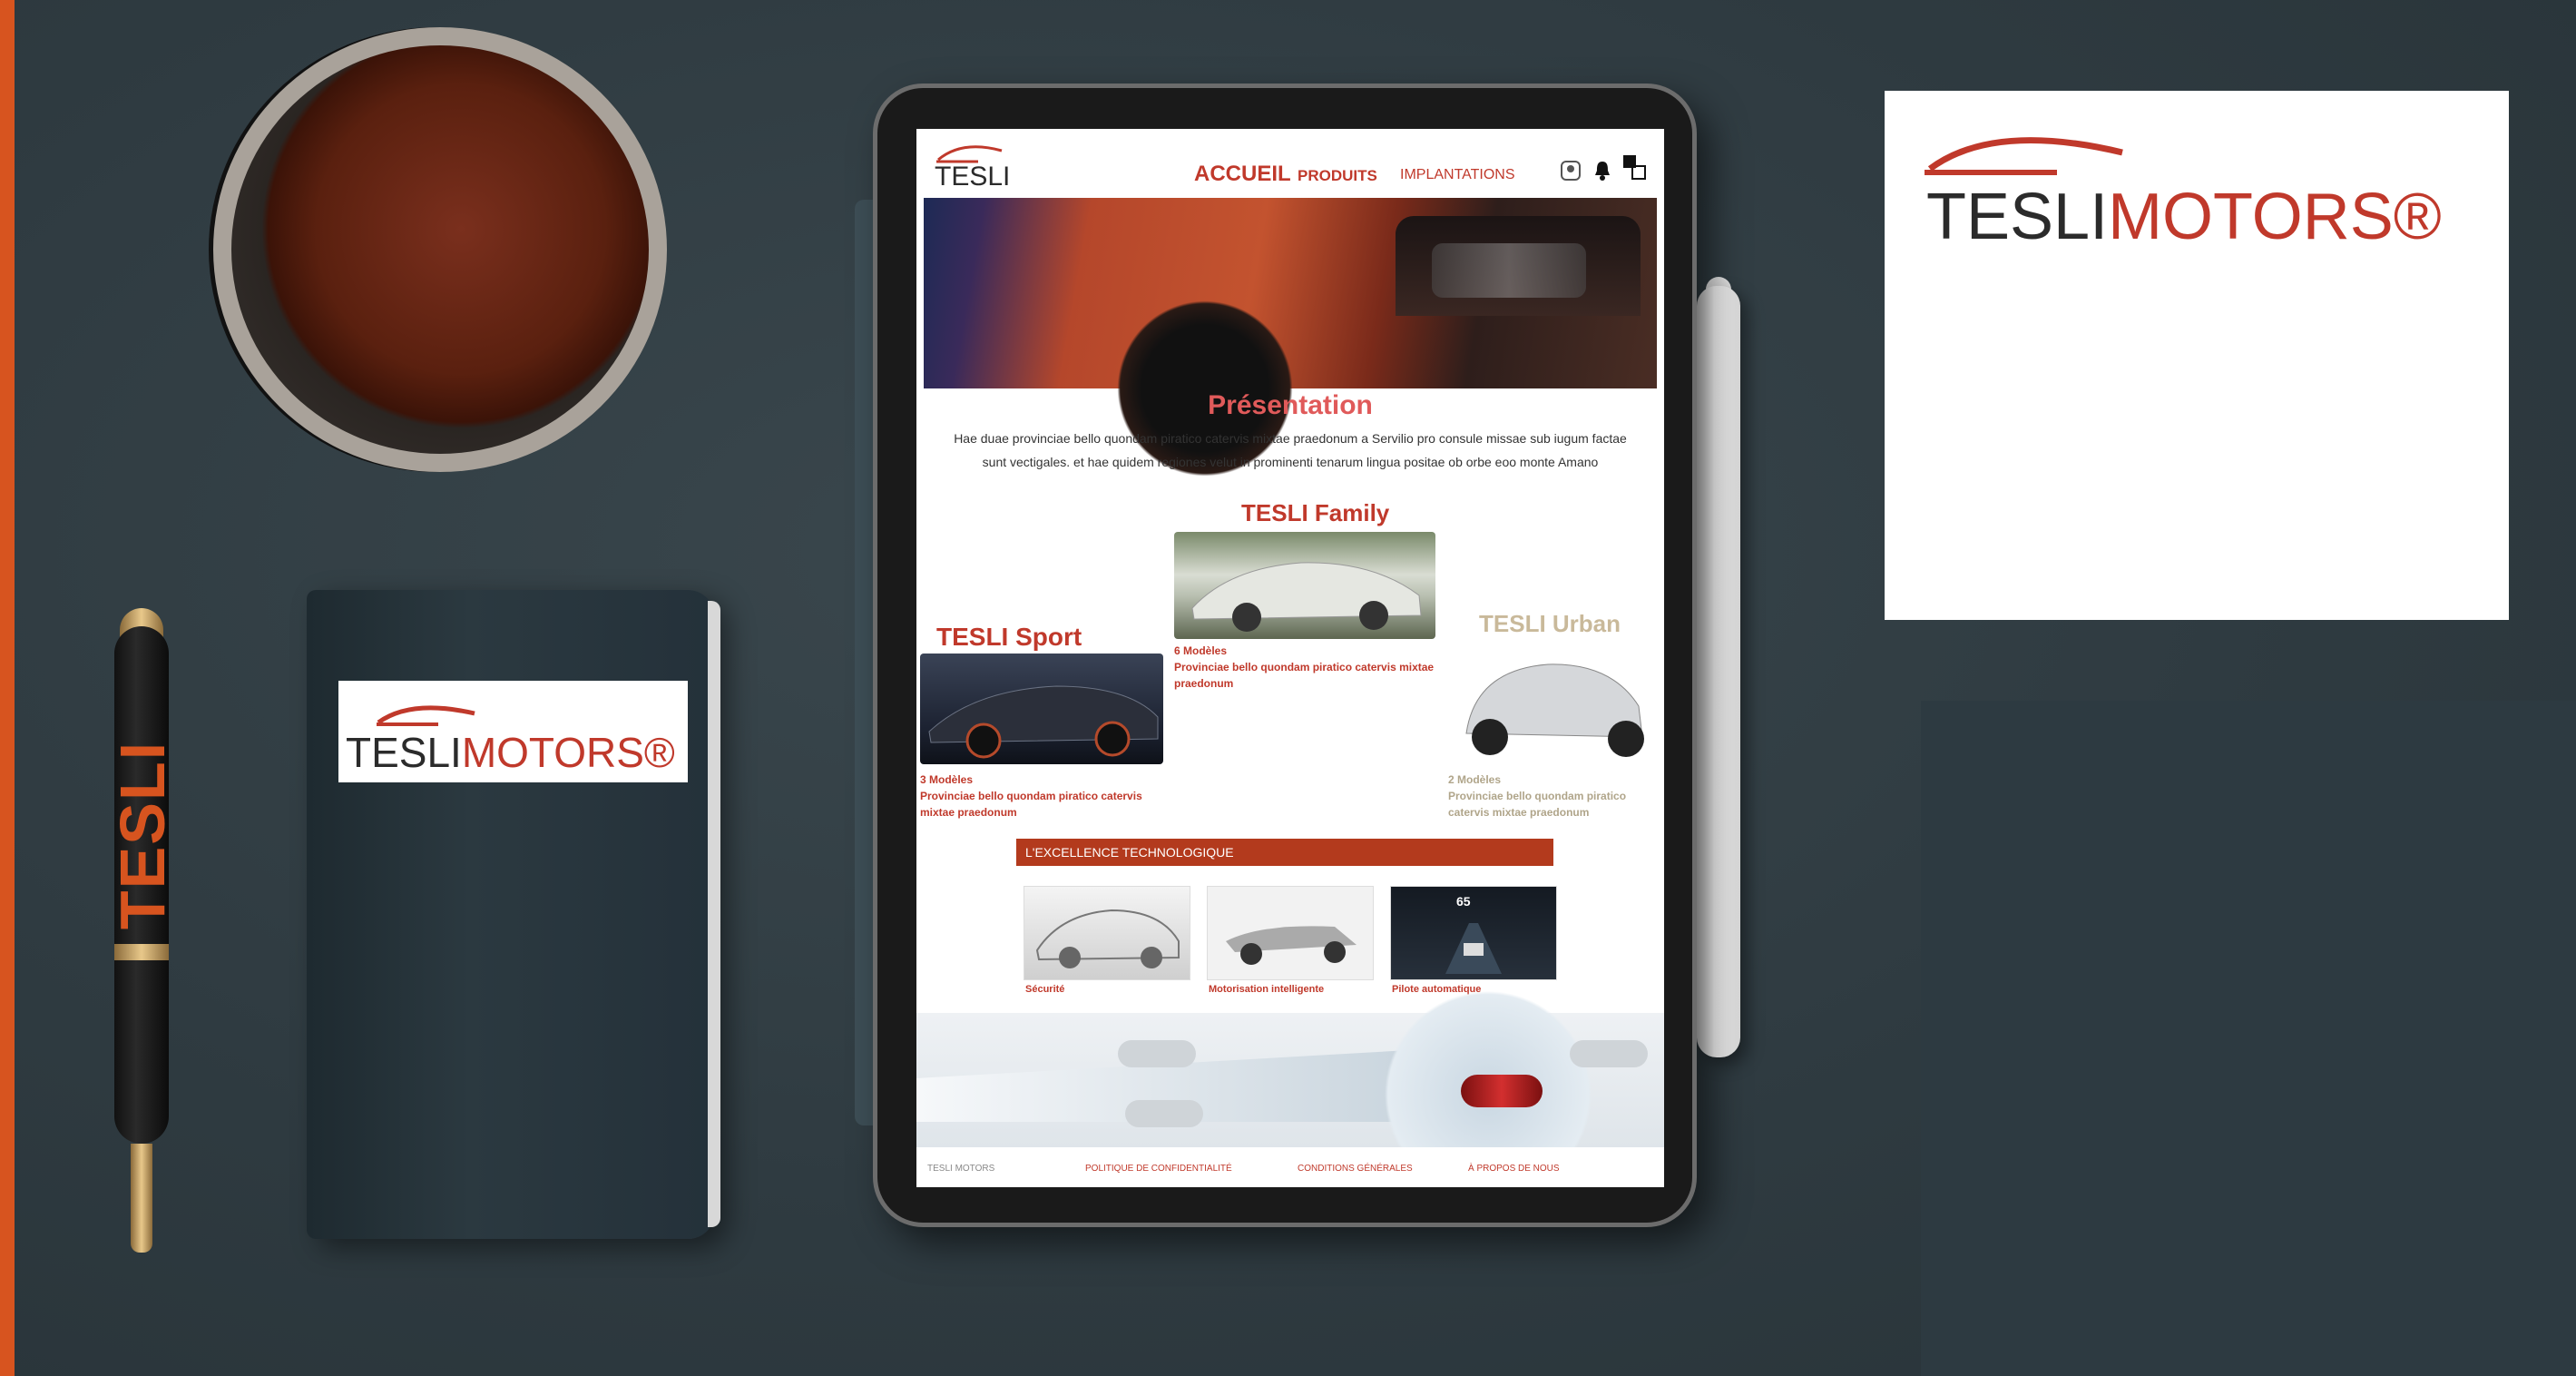  I want to click on footer-privacy-link: POLITIQUE DE CONFIDENTIALITÉ, so click(1158, 1169).